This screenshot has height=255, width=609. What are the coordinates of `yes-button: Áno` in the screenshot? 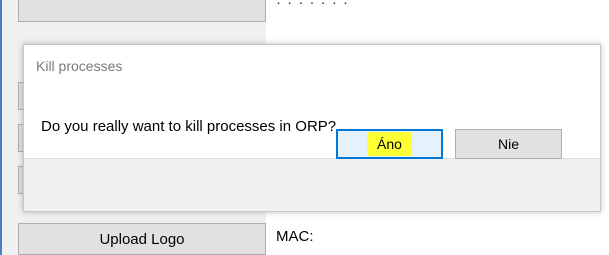 It's located at (389, 144).